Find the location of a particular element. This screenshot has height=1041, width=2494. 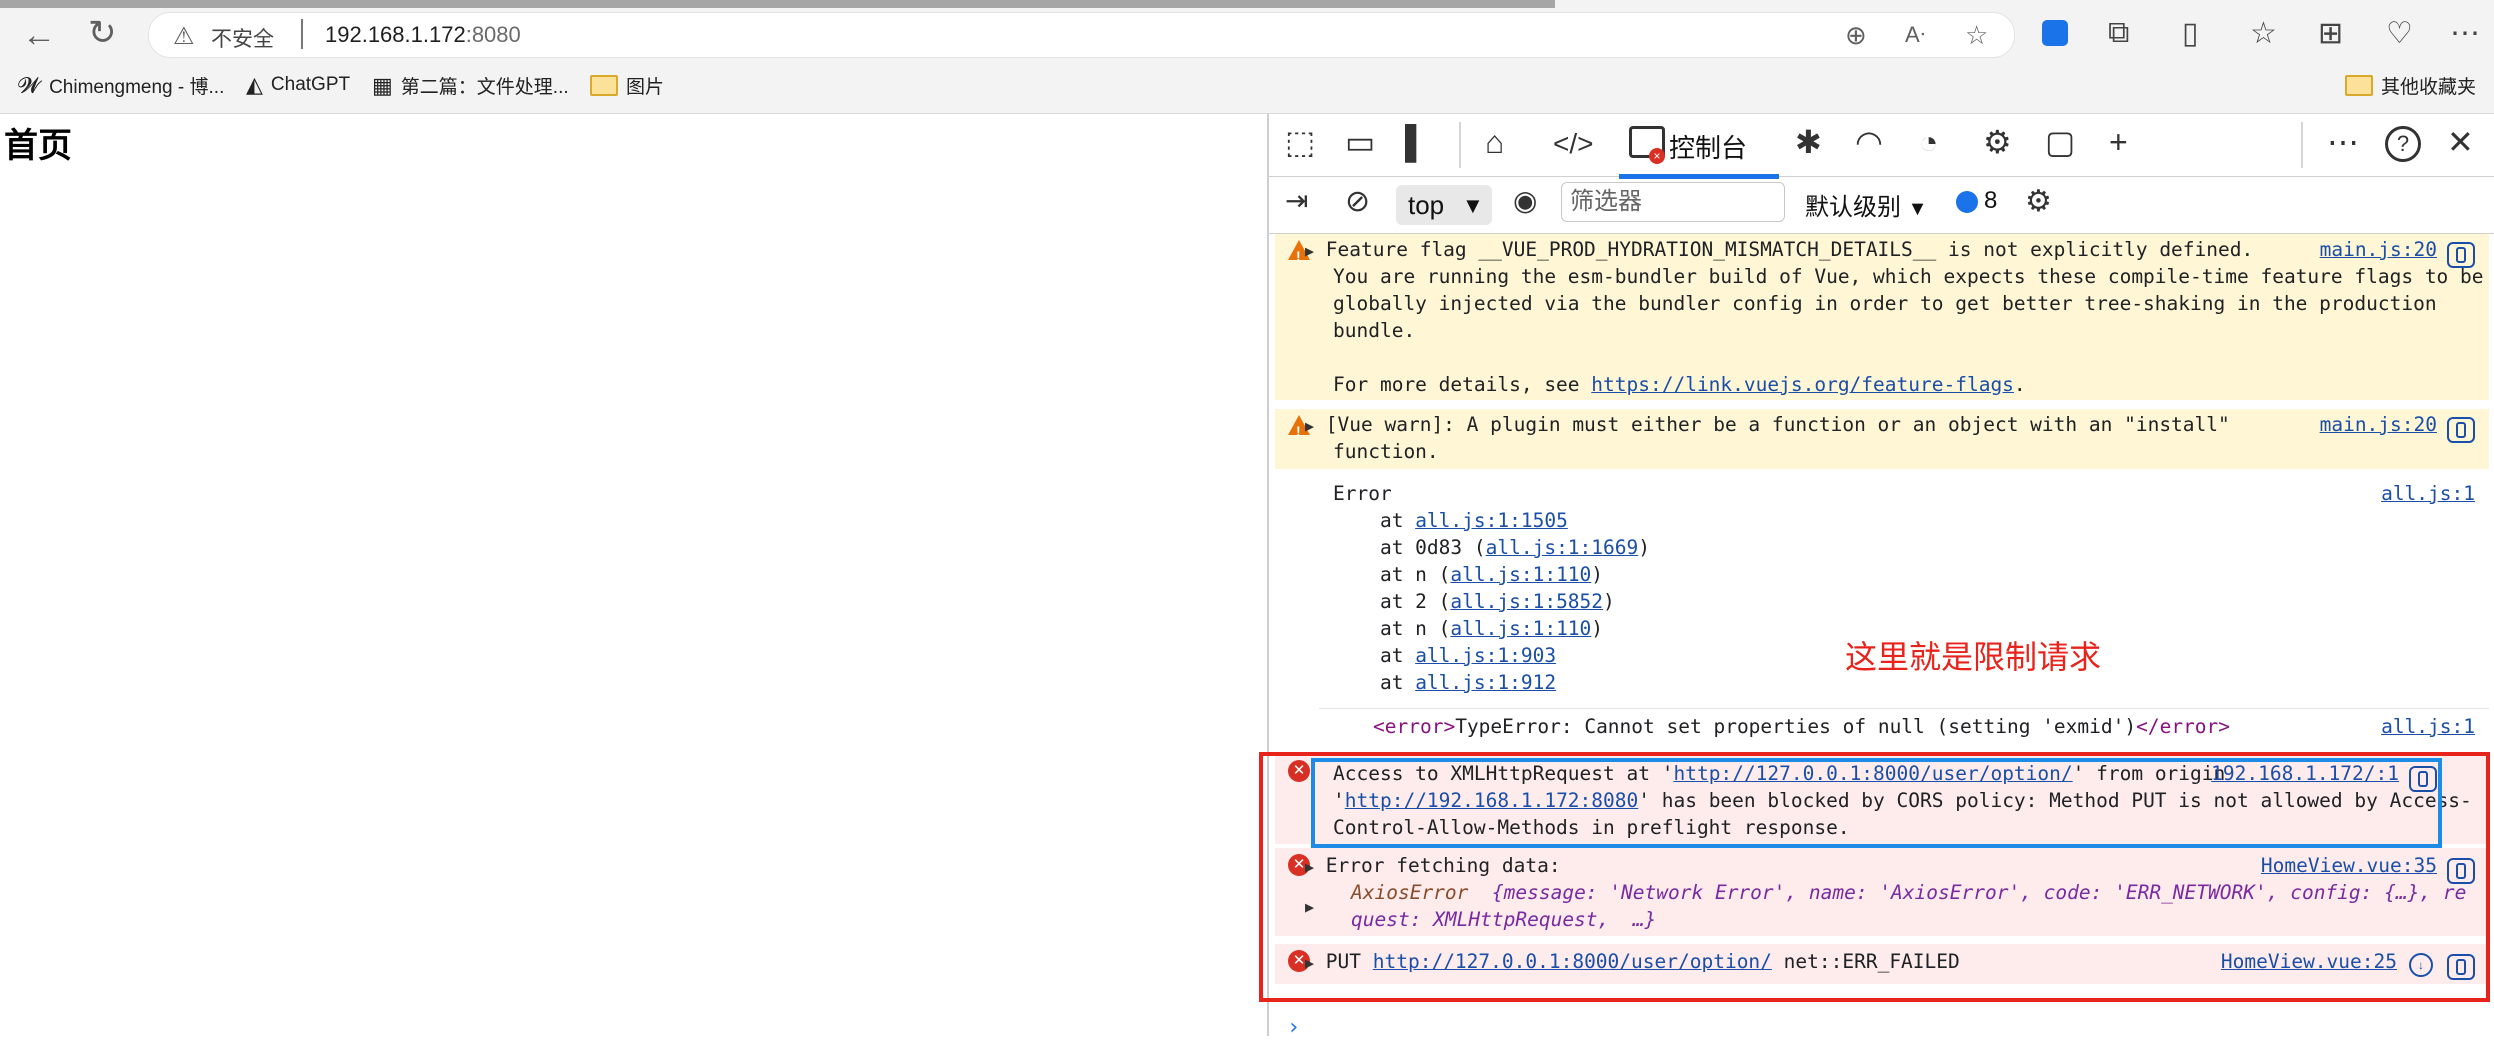

settings-gear-icon: ⚙ is located at coordinates (2038, 202).